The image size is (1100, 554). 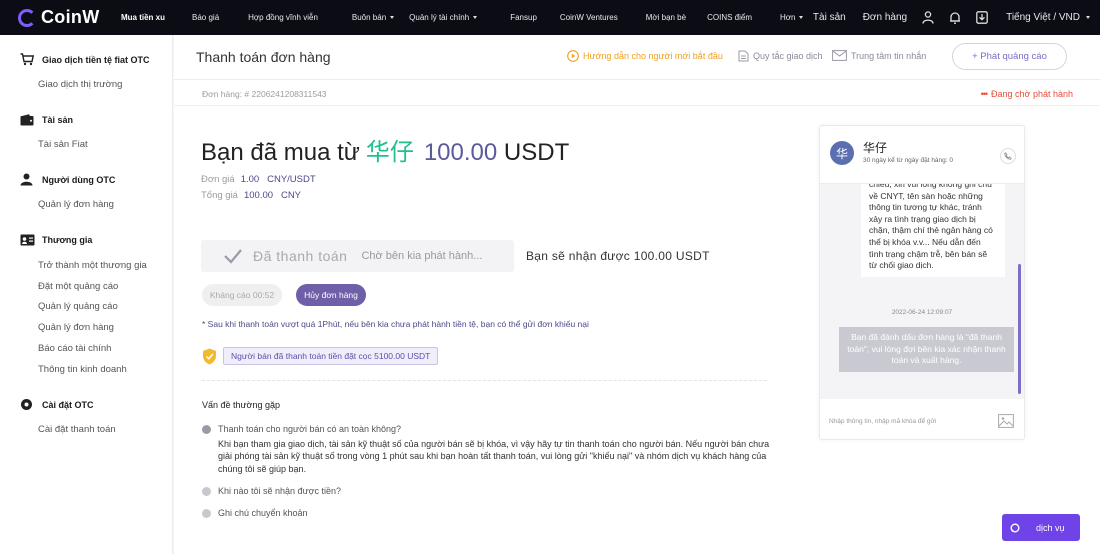 I want to click on appeal-button: Kháng cáo 00:52, so click(x=242, y=295).